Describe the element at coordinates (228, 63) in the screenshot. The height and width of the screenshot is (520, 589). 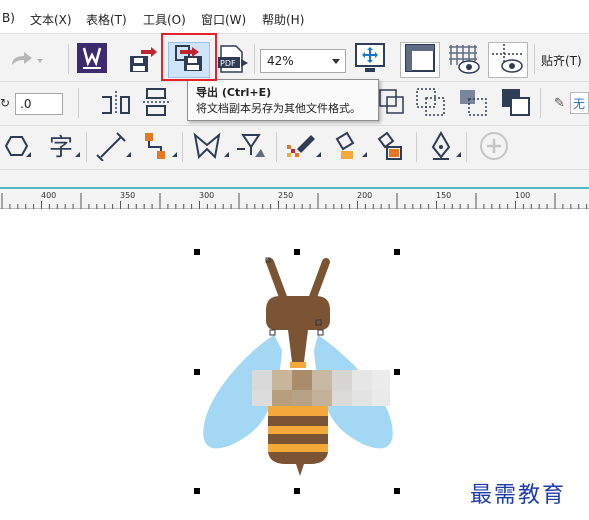
I see `pdf-label: PDF` at that location.